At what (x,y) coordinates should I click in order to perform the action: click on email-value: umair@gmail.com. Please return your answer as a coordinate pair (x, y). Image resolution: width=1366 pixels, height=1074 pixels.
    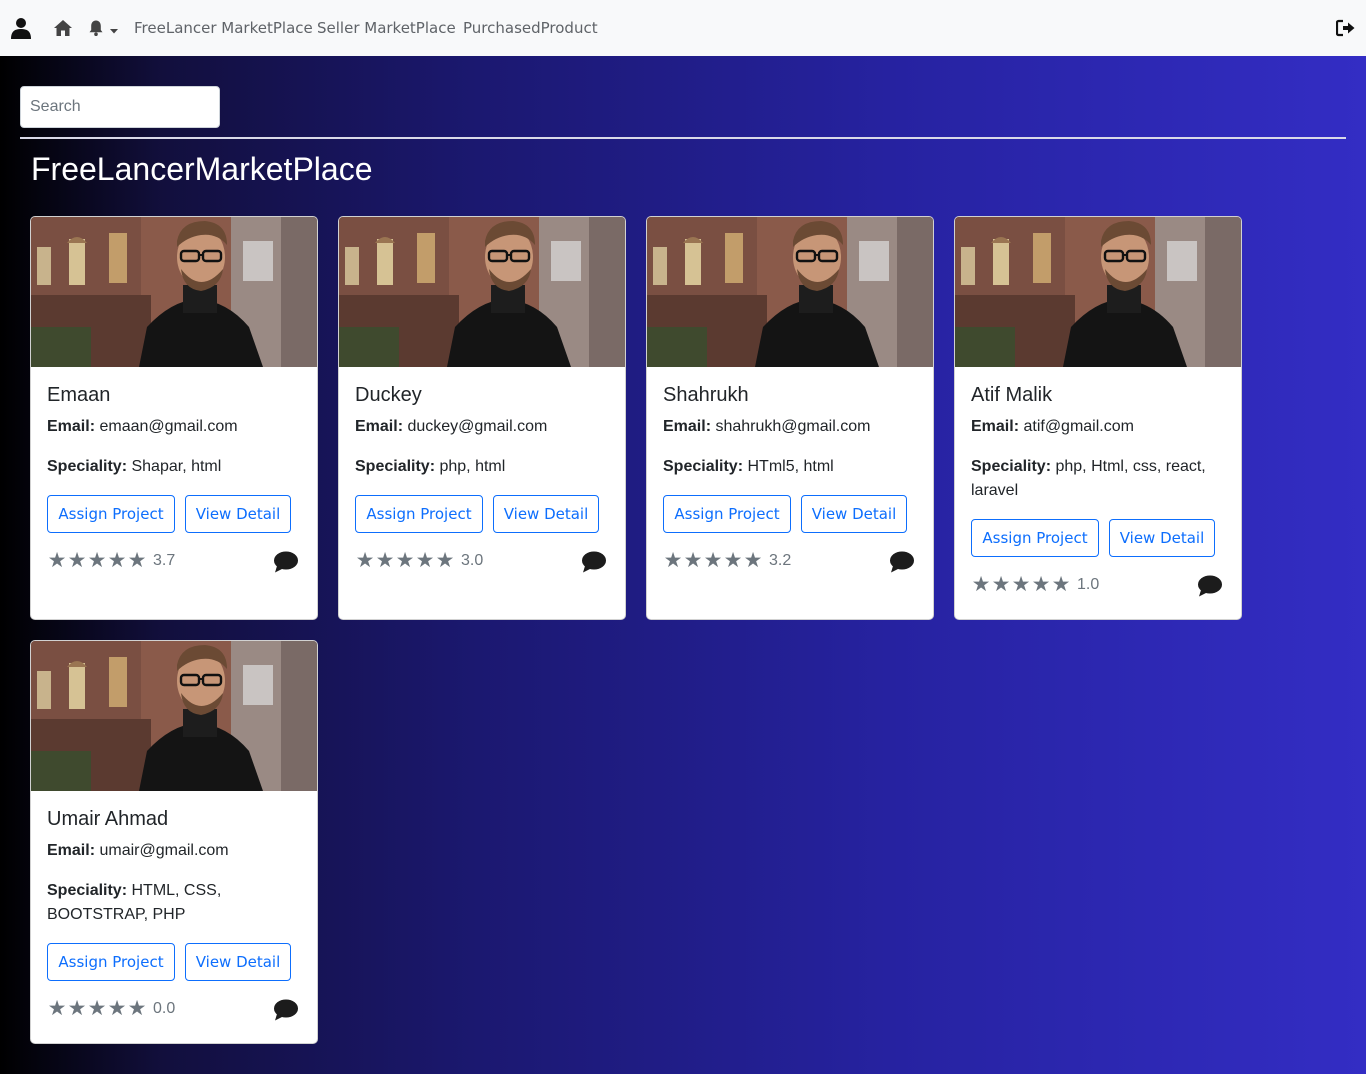
    Looking at the image, I should click on (164, 850).